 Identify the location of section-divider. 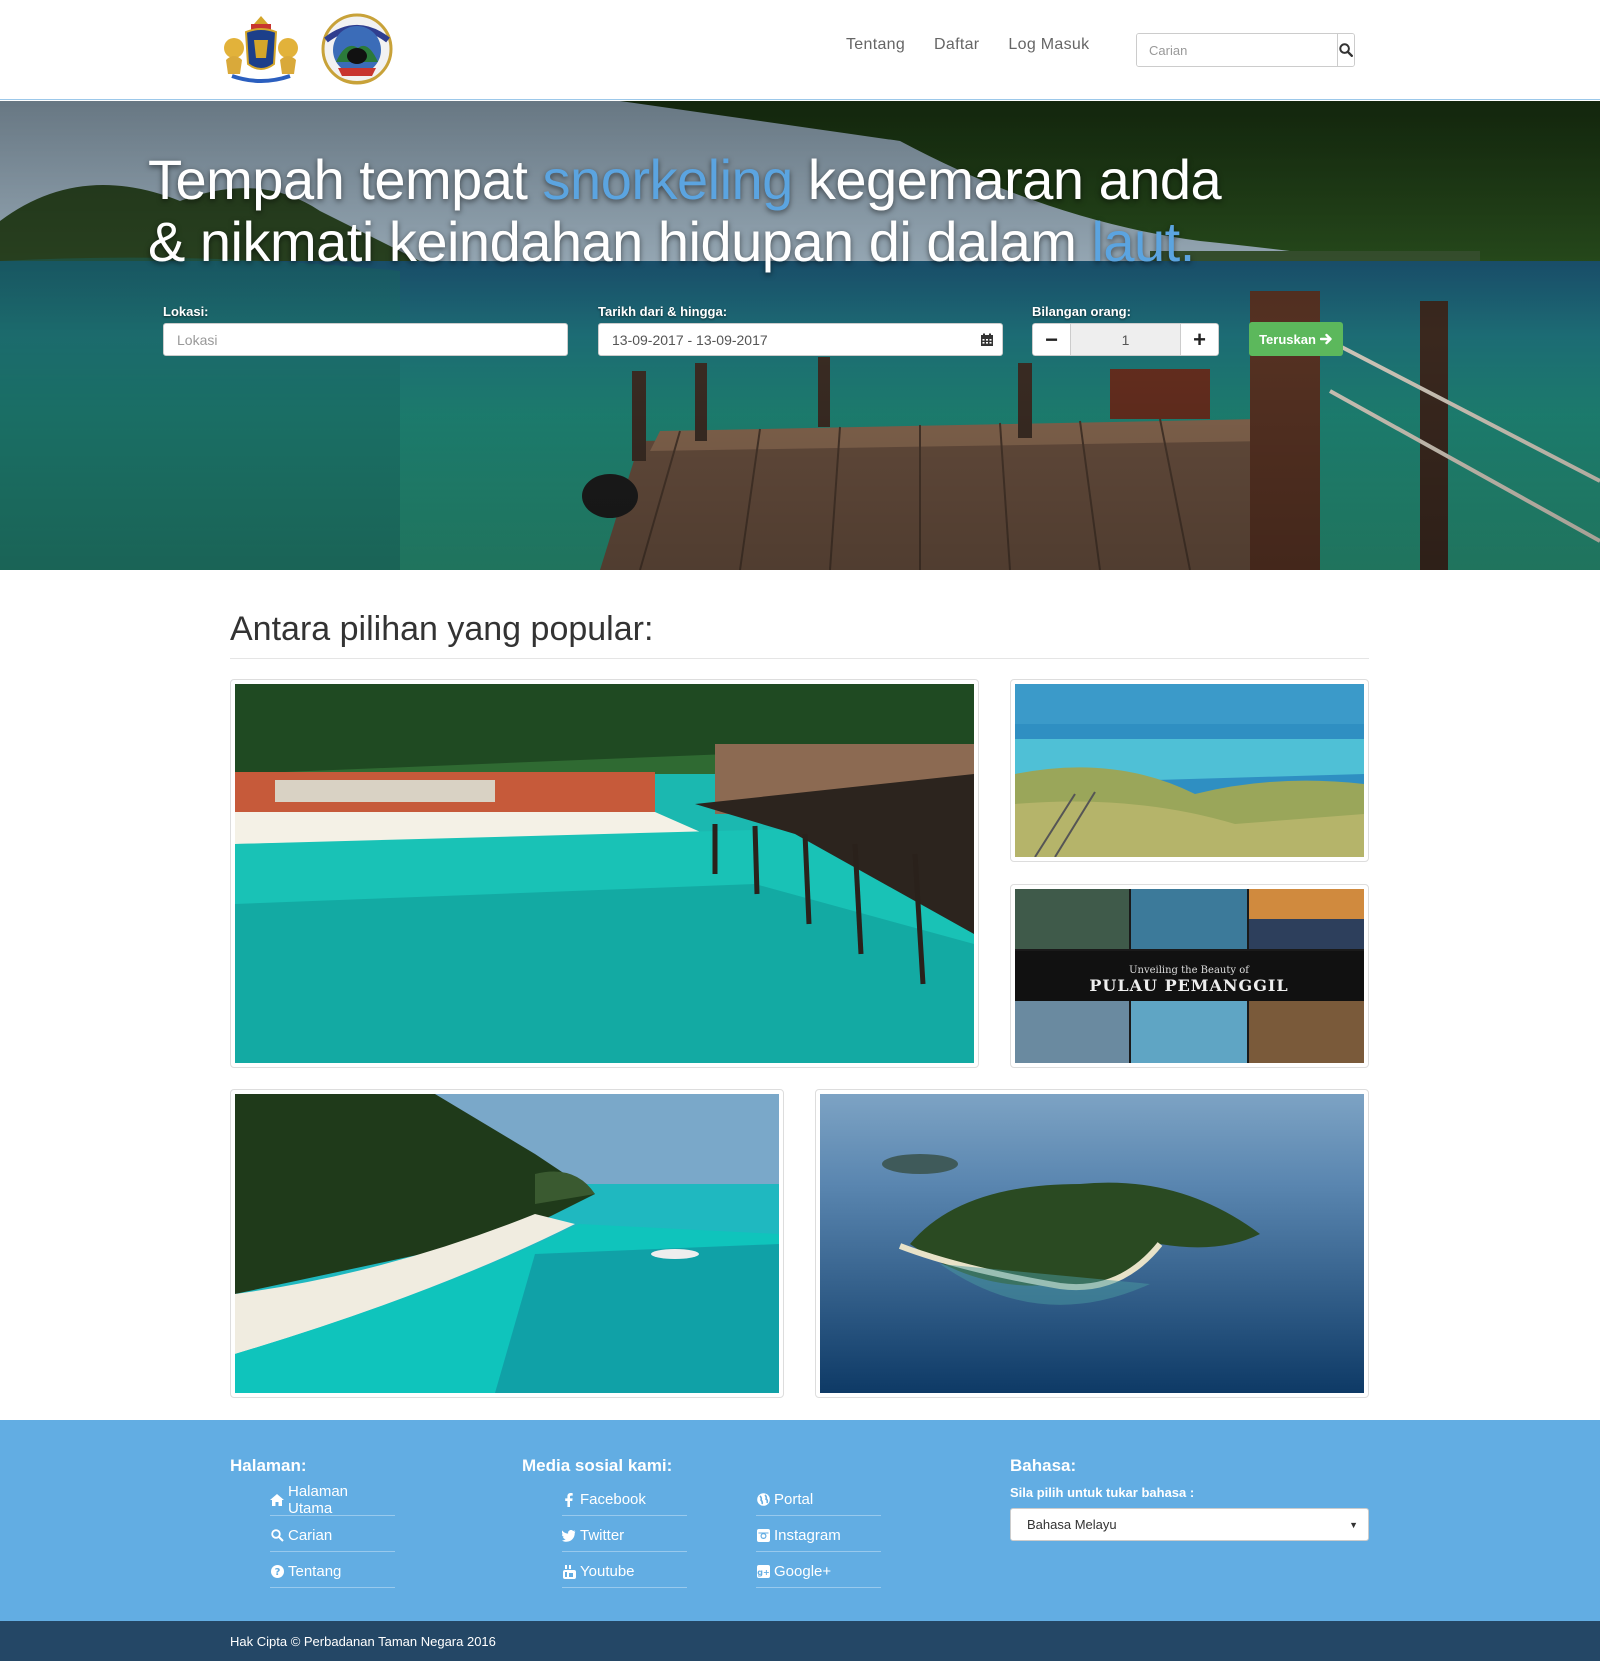
(799, 658).